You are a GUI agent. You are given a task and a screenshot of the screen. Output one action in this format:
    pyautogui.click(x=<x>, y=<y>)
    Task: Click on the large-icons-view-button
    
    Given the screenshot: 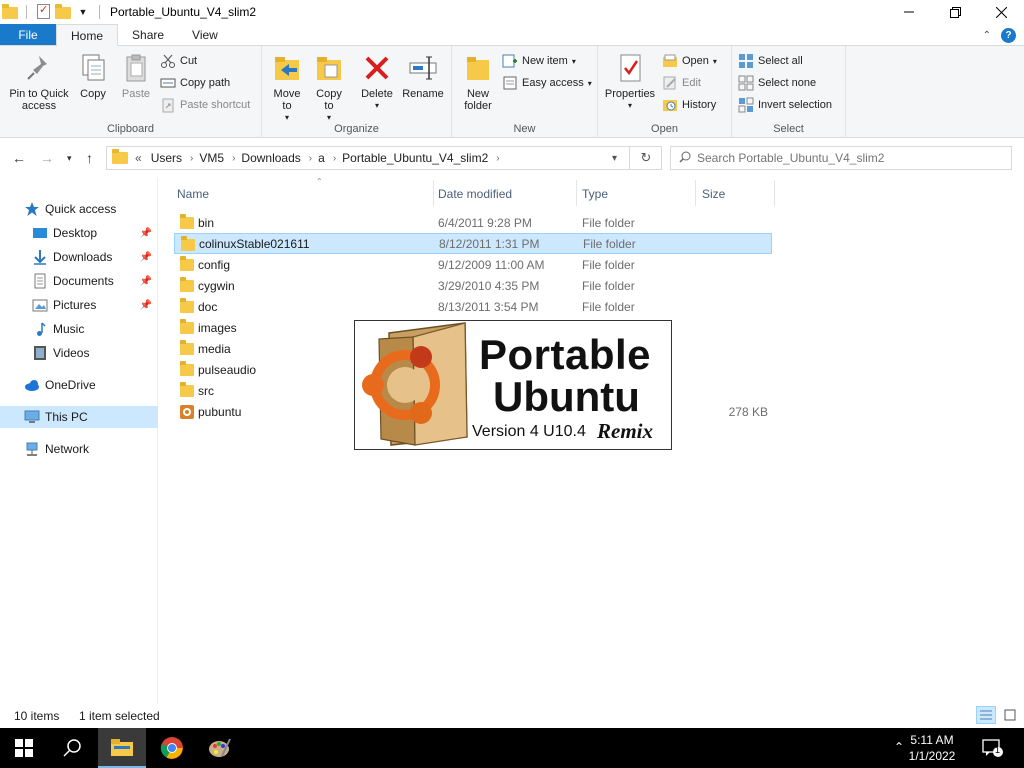 What is the action you would take?
    pyautogui.click(x=1010, y=715)
    